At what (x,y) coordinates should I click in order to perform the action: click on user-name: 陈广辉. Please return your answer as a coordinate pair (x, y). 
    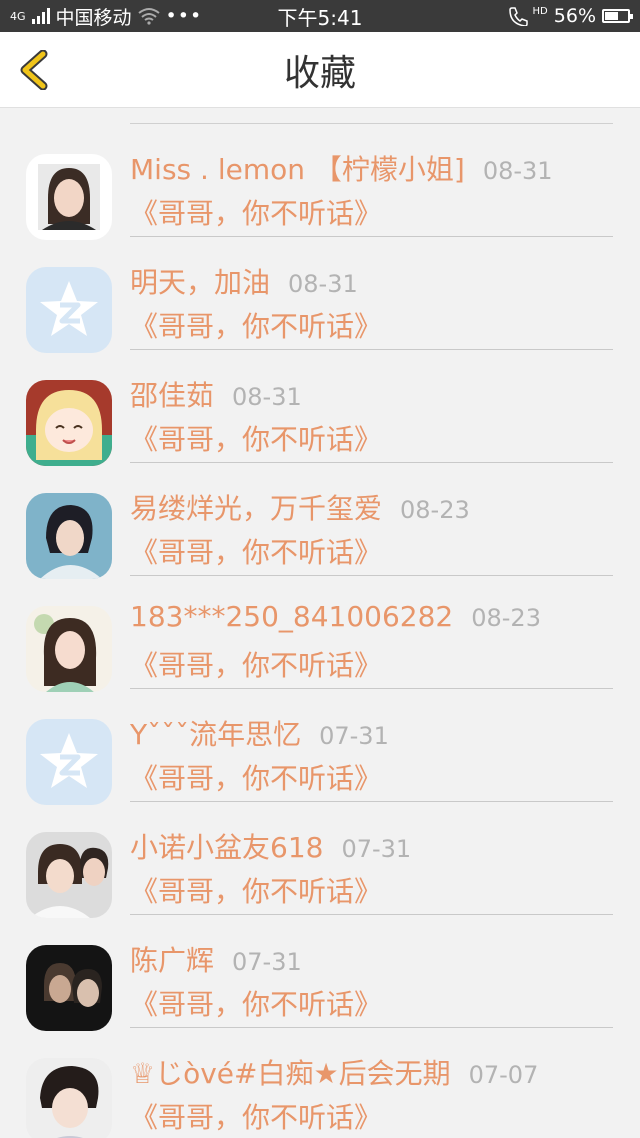
    Looking at the image, I should click on (172, 959).